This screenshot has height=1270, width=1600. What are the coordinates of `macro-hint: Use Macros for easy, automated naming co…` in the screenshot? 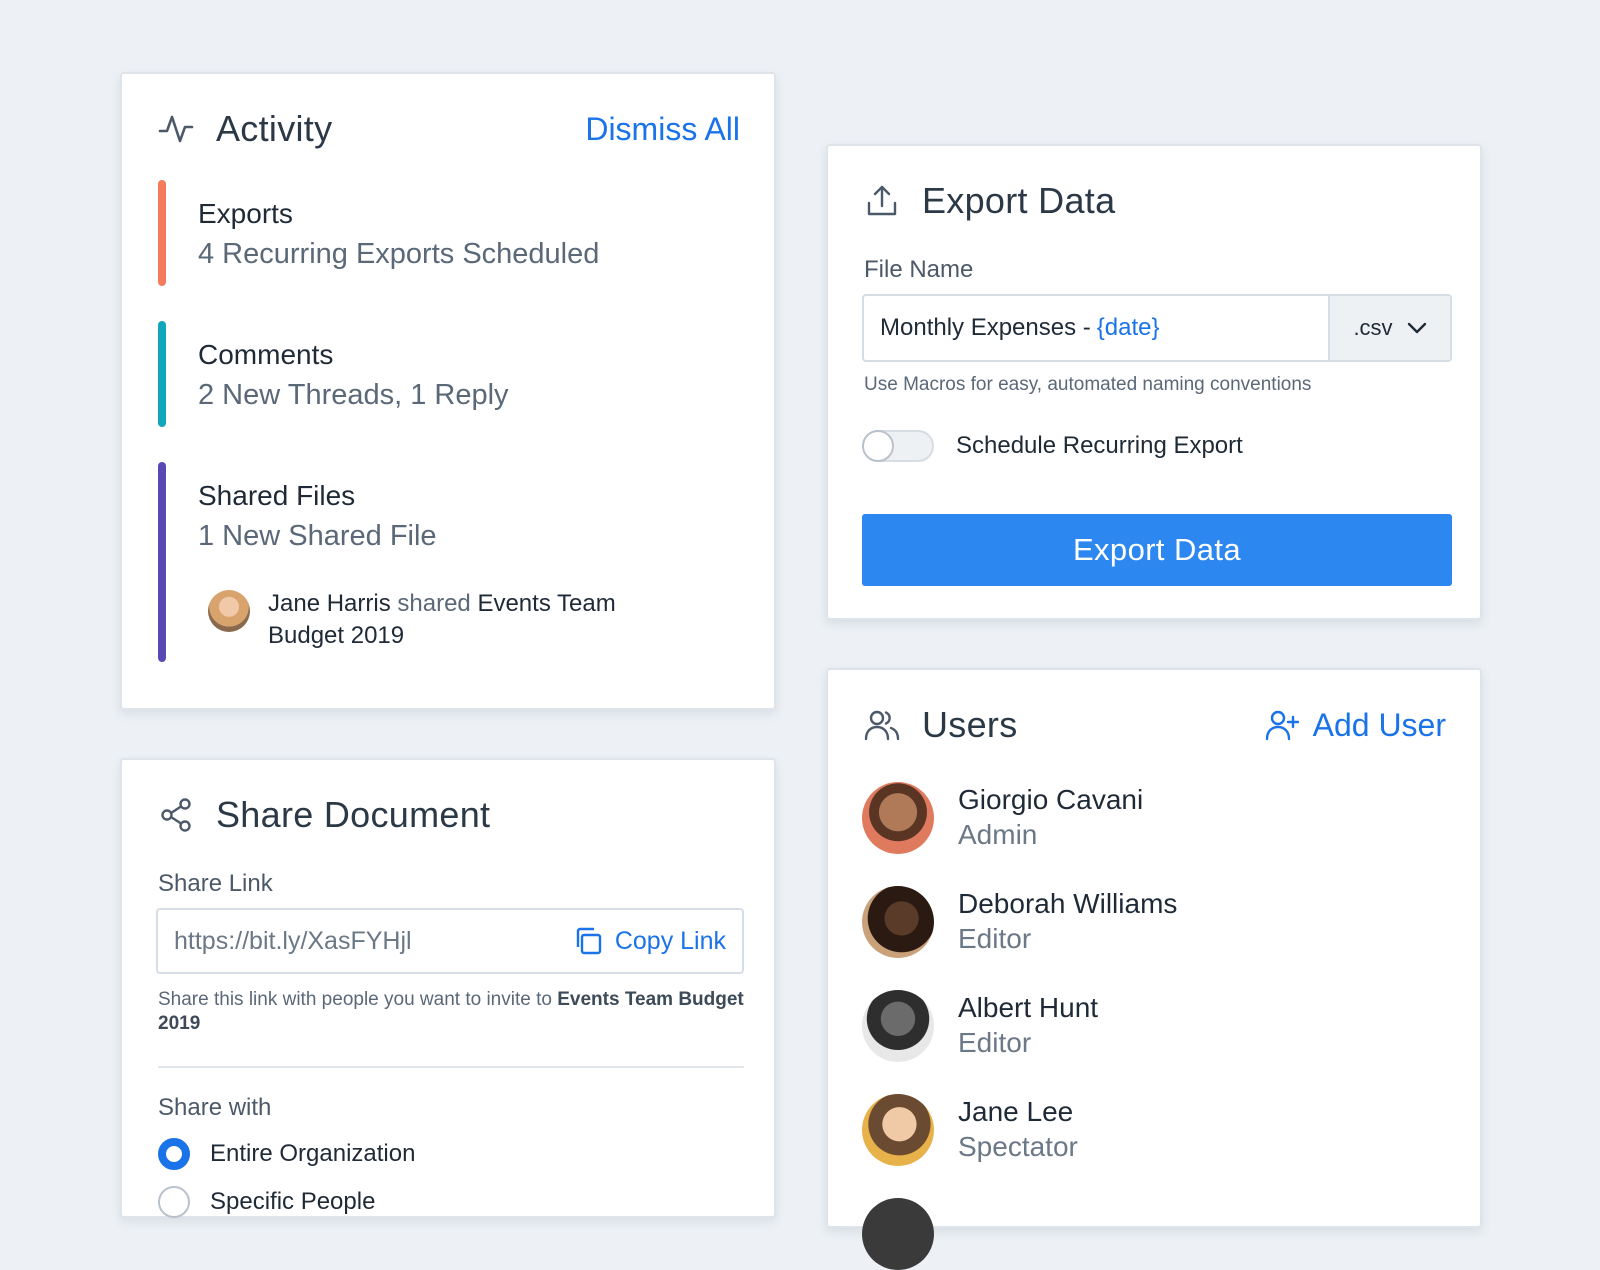 It's located at (1088, 384).